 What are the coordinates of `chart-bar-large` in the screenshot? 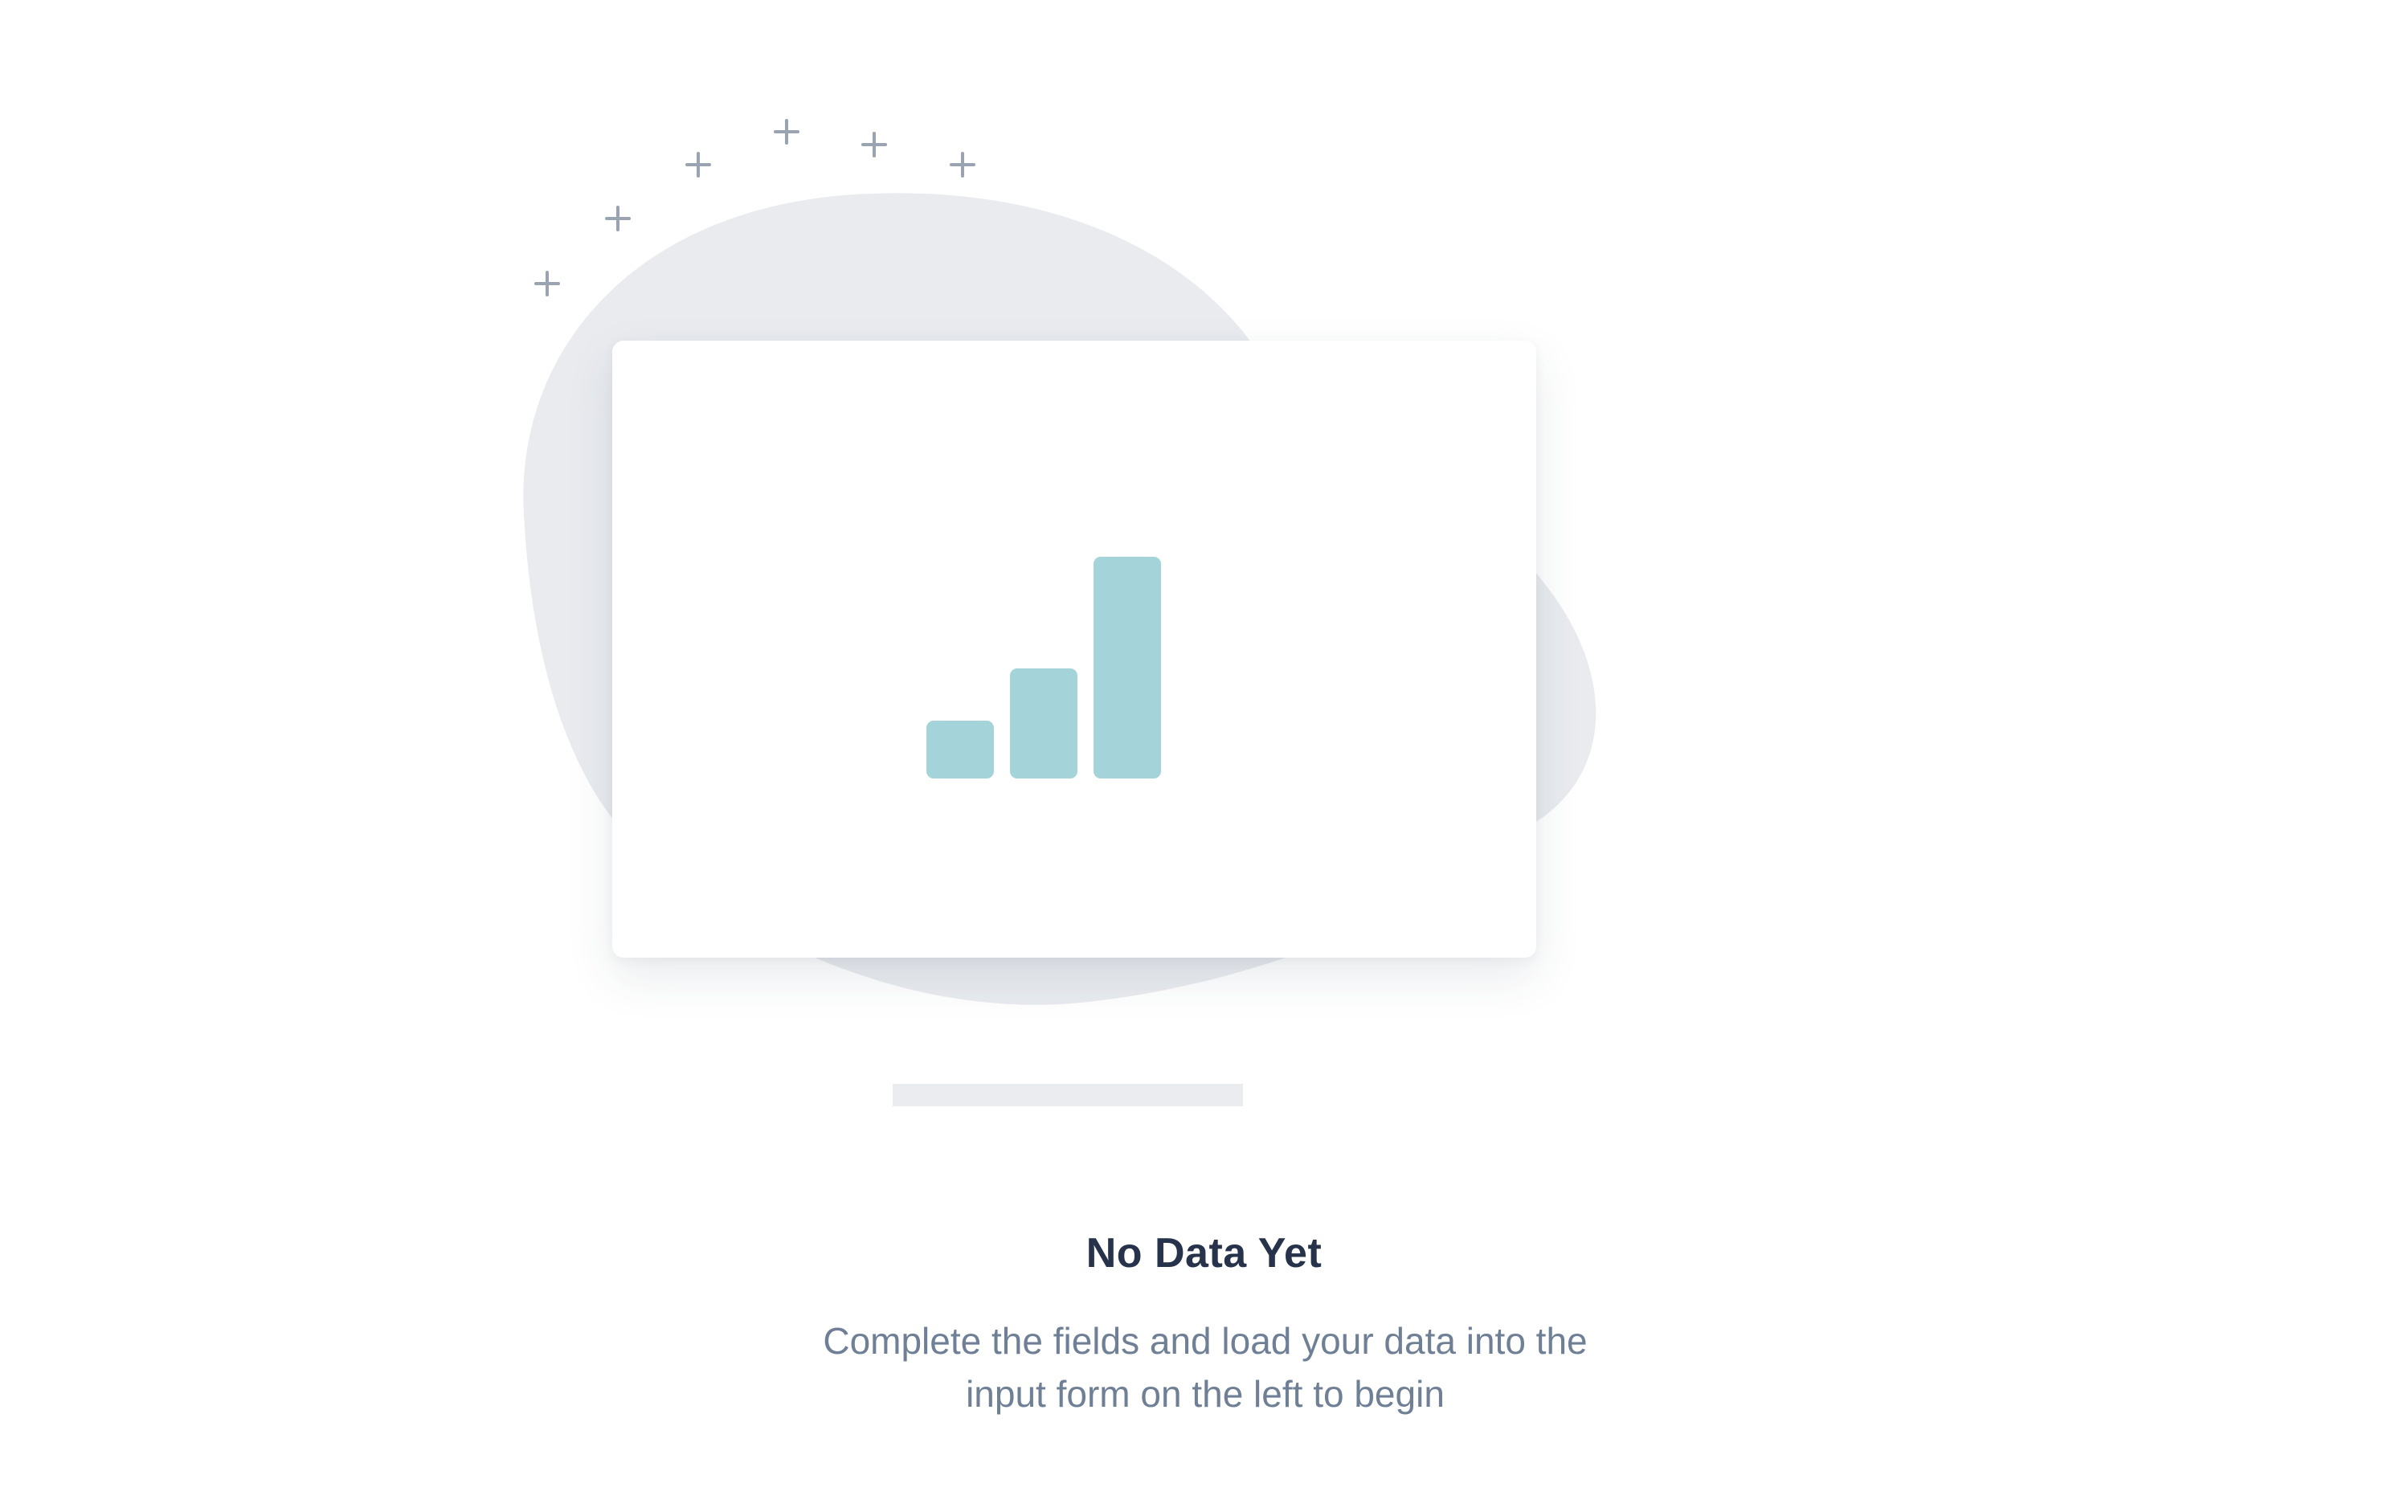 It's located at (1127, 667).